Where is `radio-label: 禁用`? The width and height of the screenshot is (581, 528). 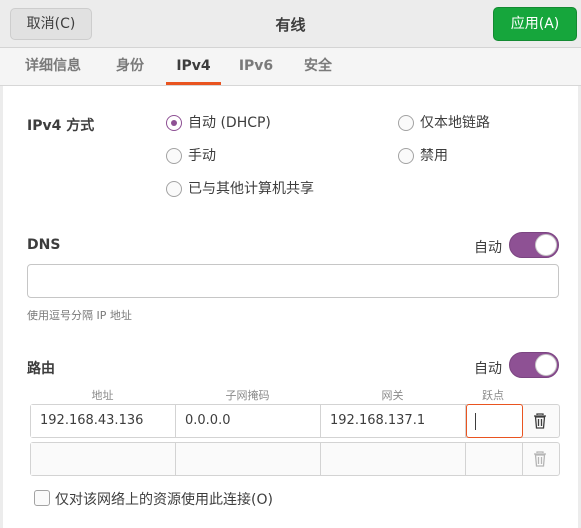 radio-label: 禁用 is located at coordinates (434, 156).